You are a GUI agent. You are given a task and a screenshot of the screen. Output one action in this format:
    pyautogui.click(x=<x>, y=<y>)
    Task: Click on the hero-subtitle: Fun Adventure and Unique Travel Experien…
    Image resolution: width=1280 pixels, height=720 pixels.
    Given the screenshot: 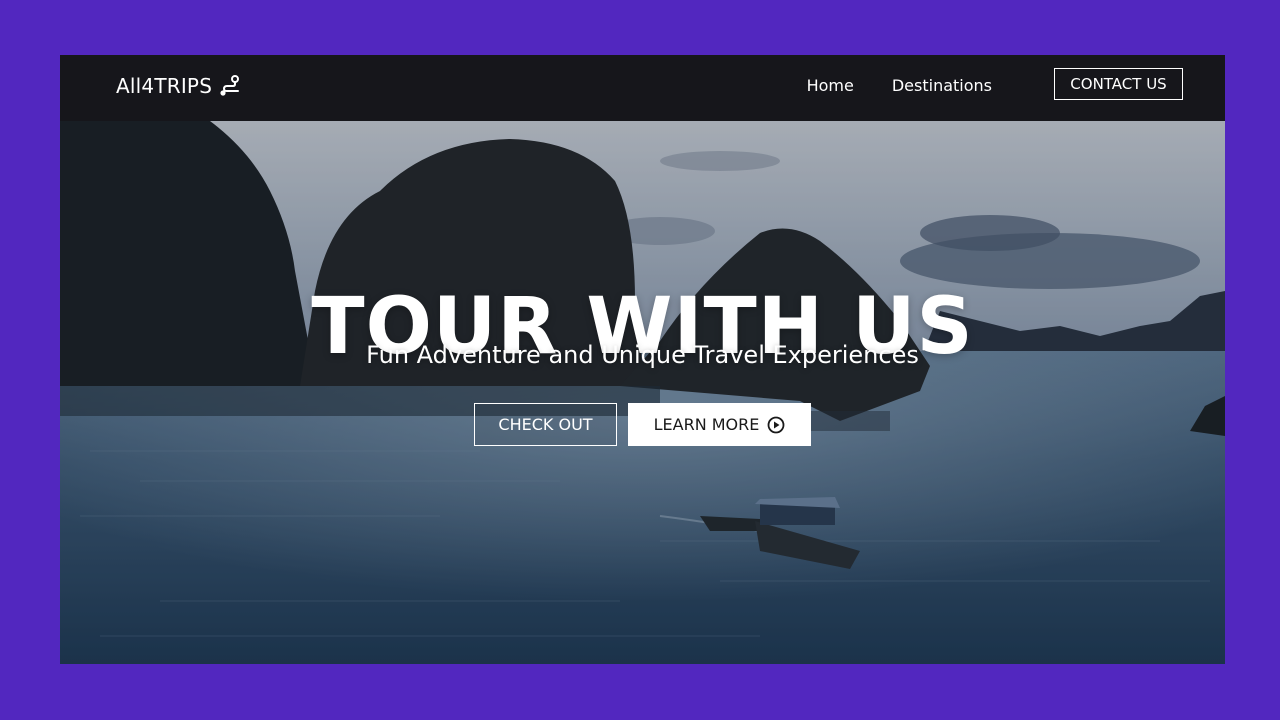 What is the action you would take?
    pyautogui.click(x=642, y=355)
    